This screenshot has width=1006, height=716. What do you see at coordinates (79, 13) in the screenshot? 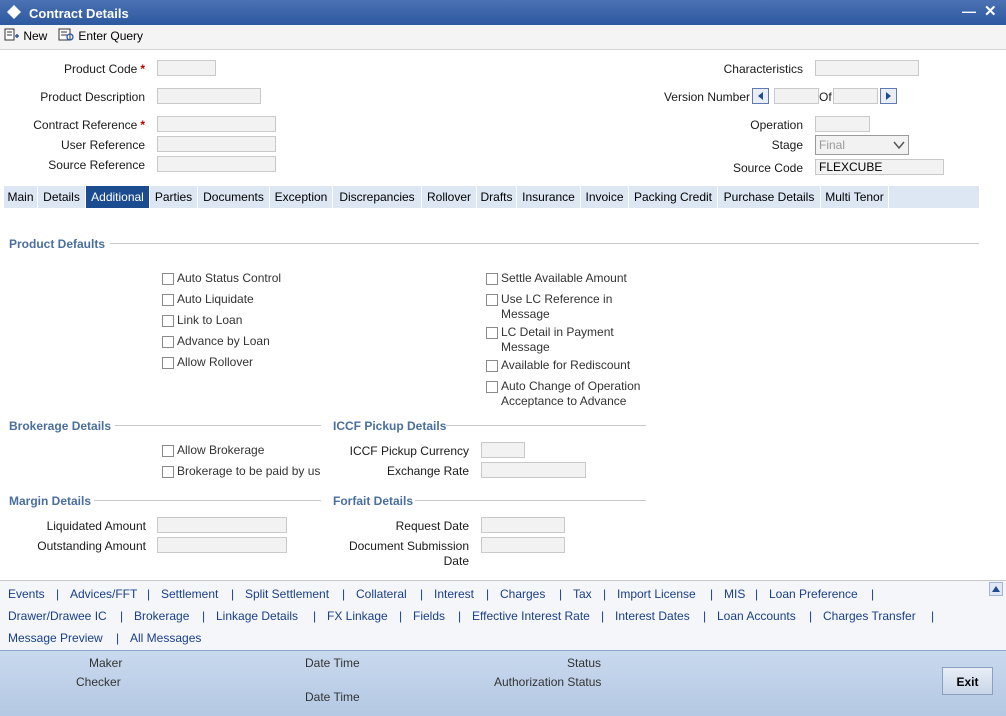
I see `window-title: Contract Details` at bounding box center [79, 13].